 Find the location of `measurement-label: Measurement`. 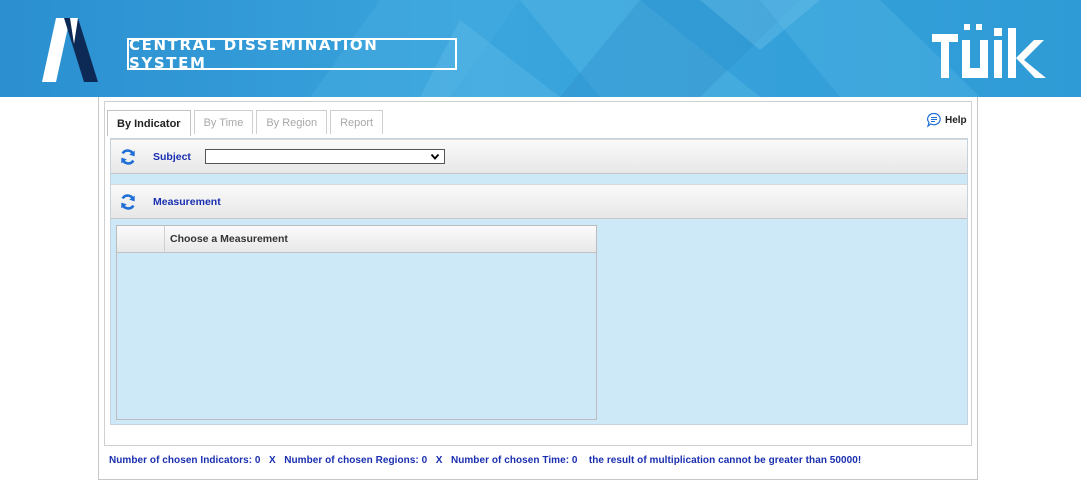

measurement-label: Measurement is located at coordinates (187, 201).